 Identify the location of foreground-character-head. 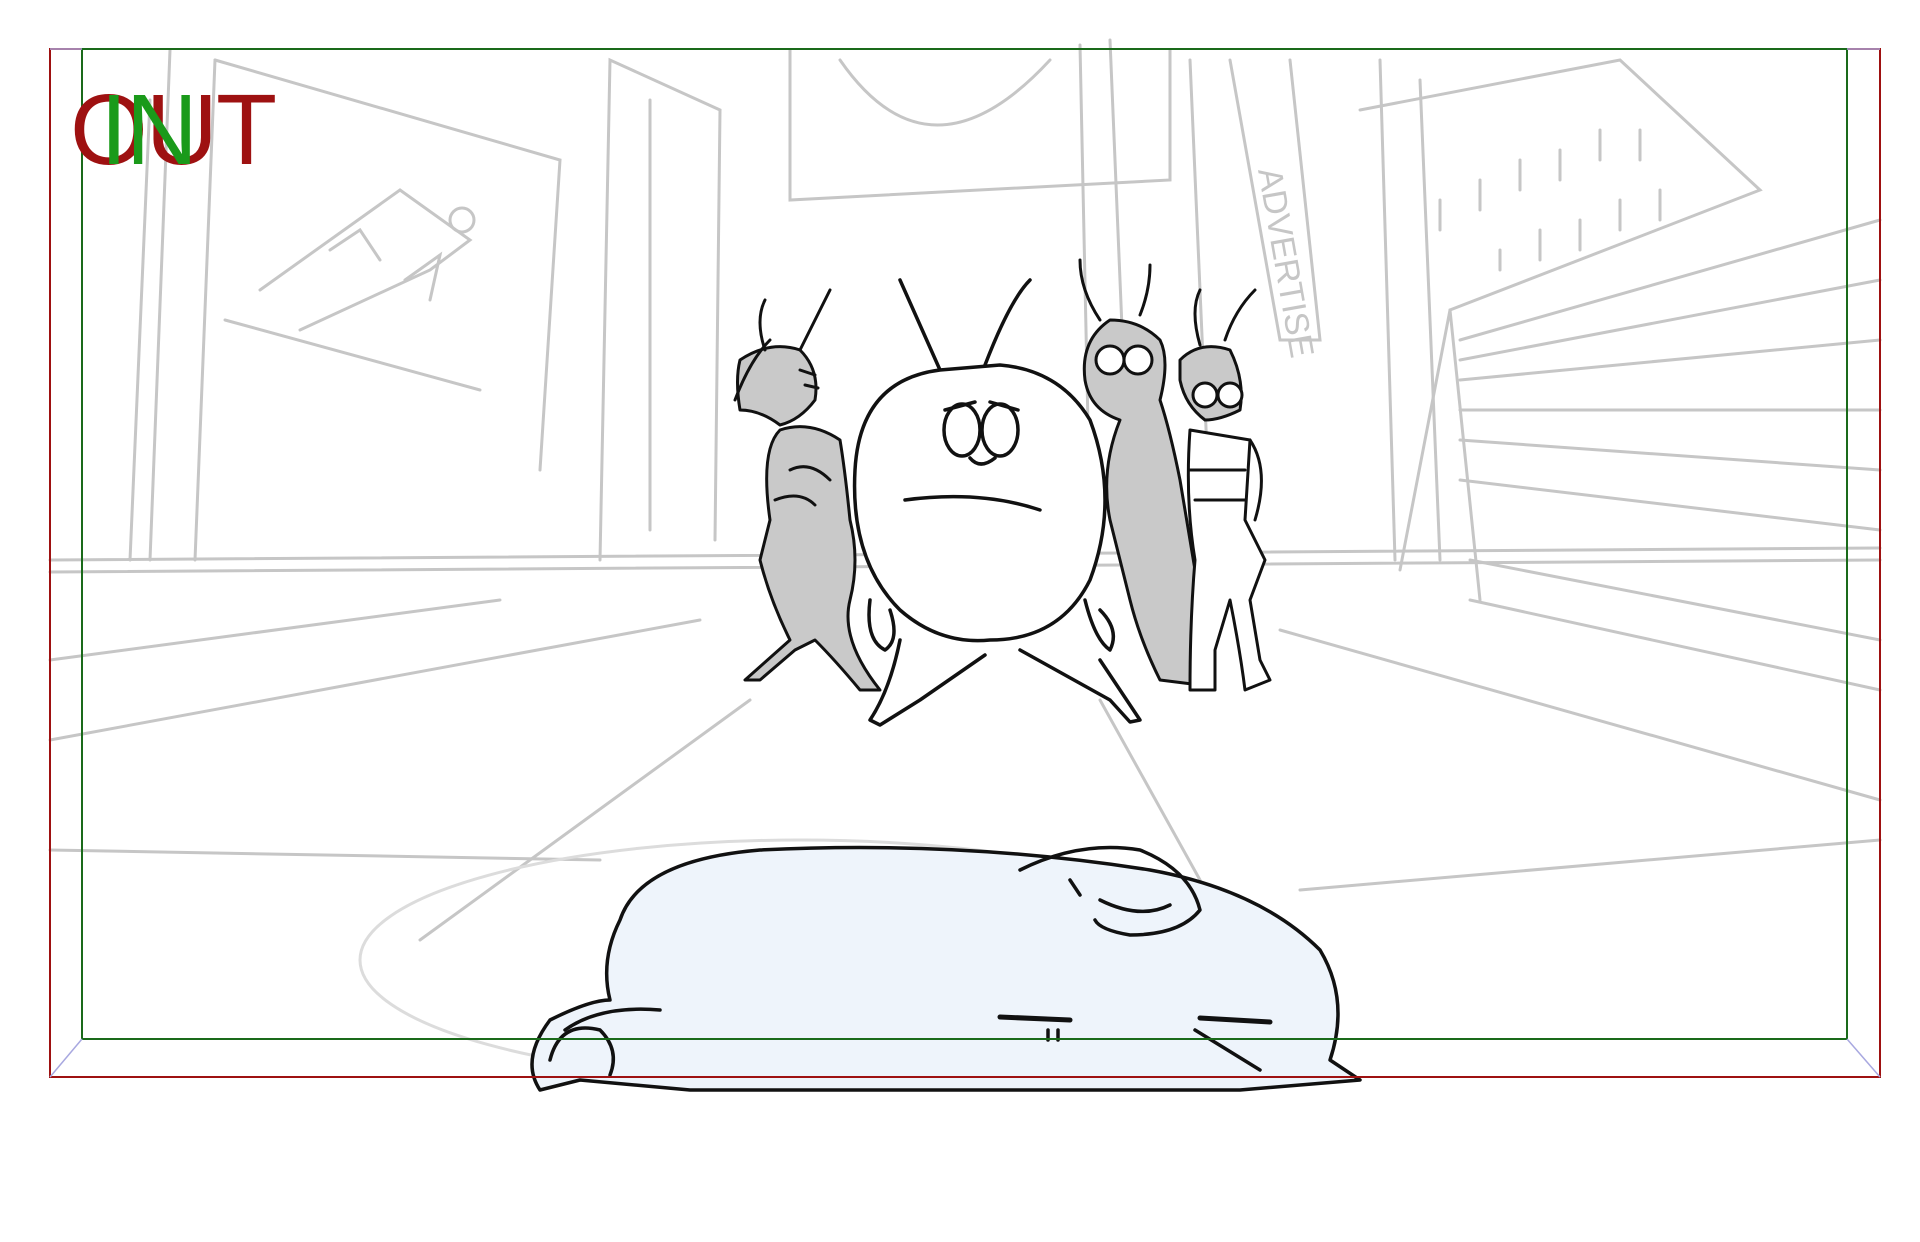
(946, 968).